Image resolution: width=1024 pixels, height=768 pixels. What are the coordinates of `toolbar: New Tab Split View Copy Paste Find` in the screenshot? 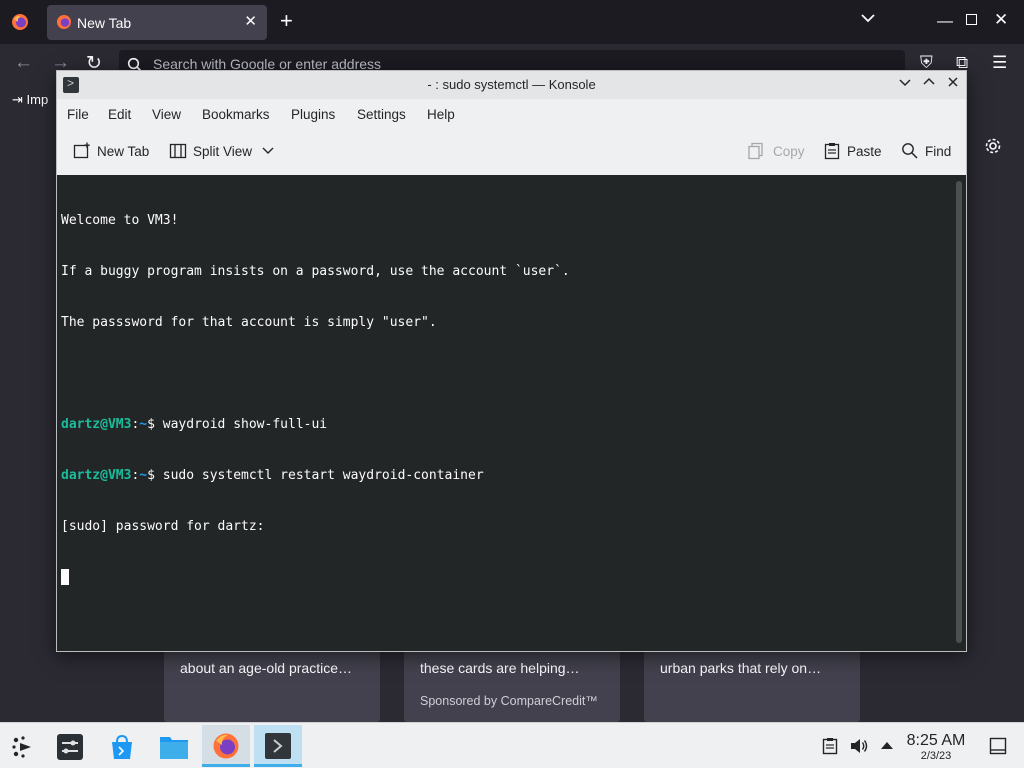 It's located at (511, 152).